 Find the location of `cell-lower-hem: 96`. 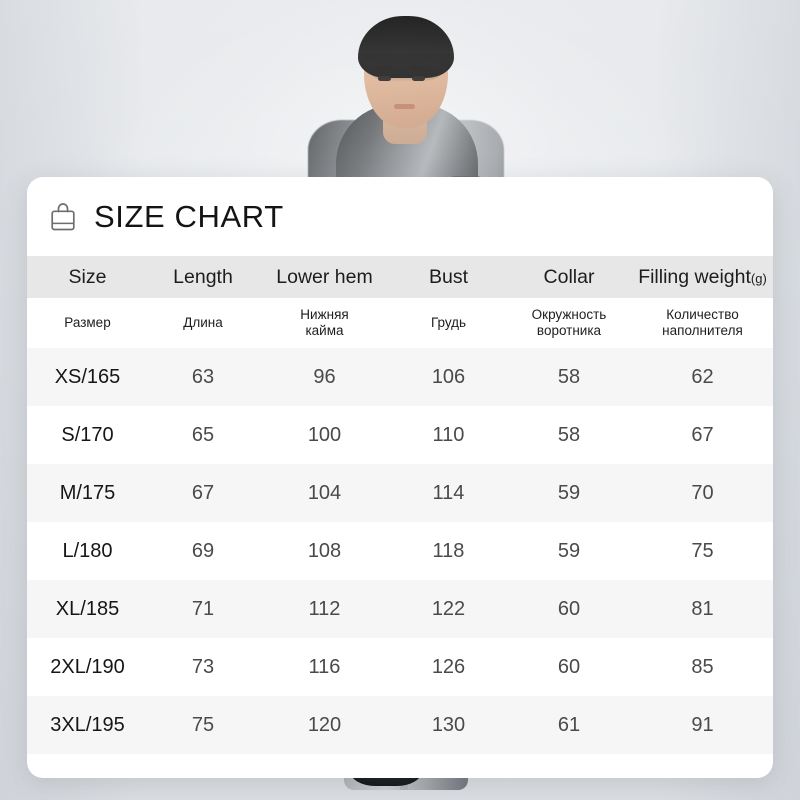

cell-lower-hem: 96 is located at coordinates (324, 376).